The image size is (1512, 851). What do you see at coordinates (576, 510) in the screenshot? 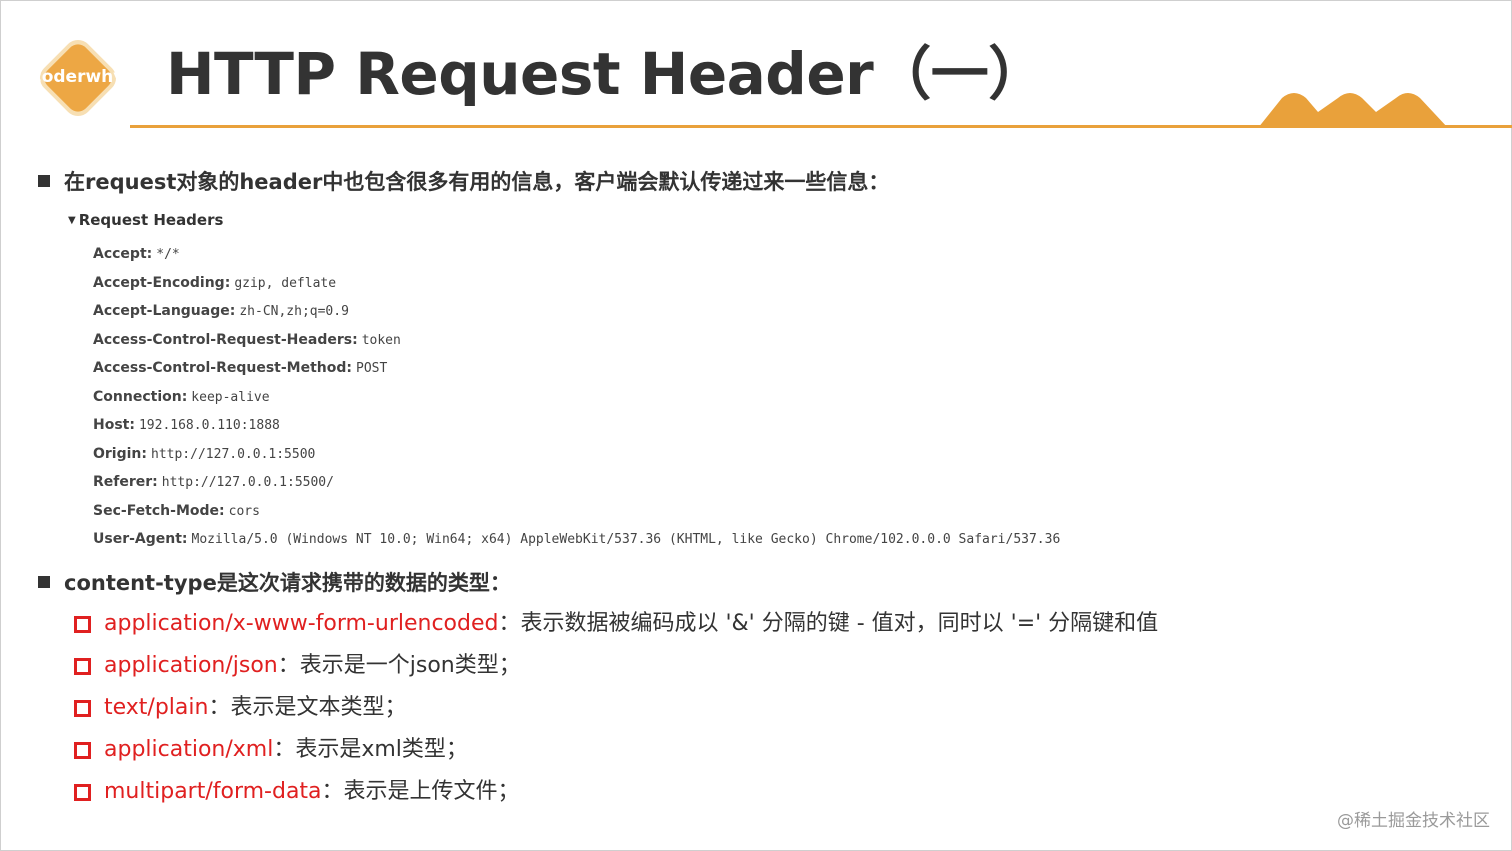
I see `header-row: Sec-Fetch-Mode: cors` at bounding box center [576, 510].